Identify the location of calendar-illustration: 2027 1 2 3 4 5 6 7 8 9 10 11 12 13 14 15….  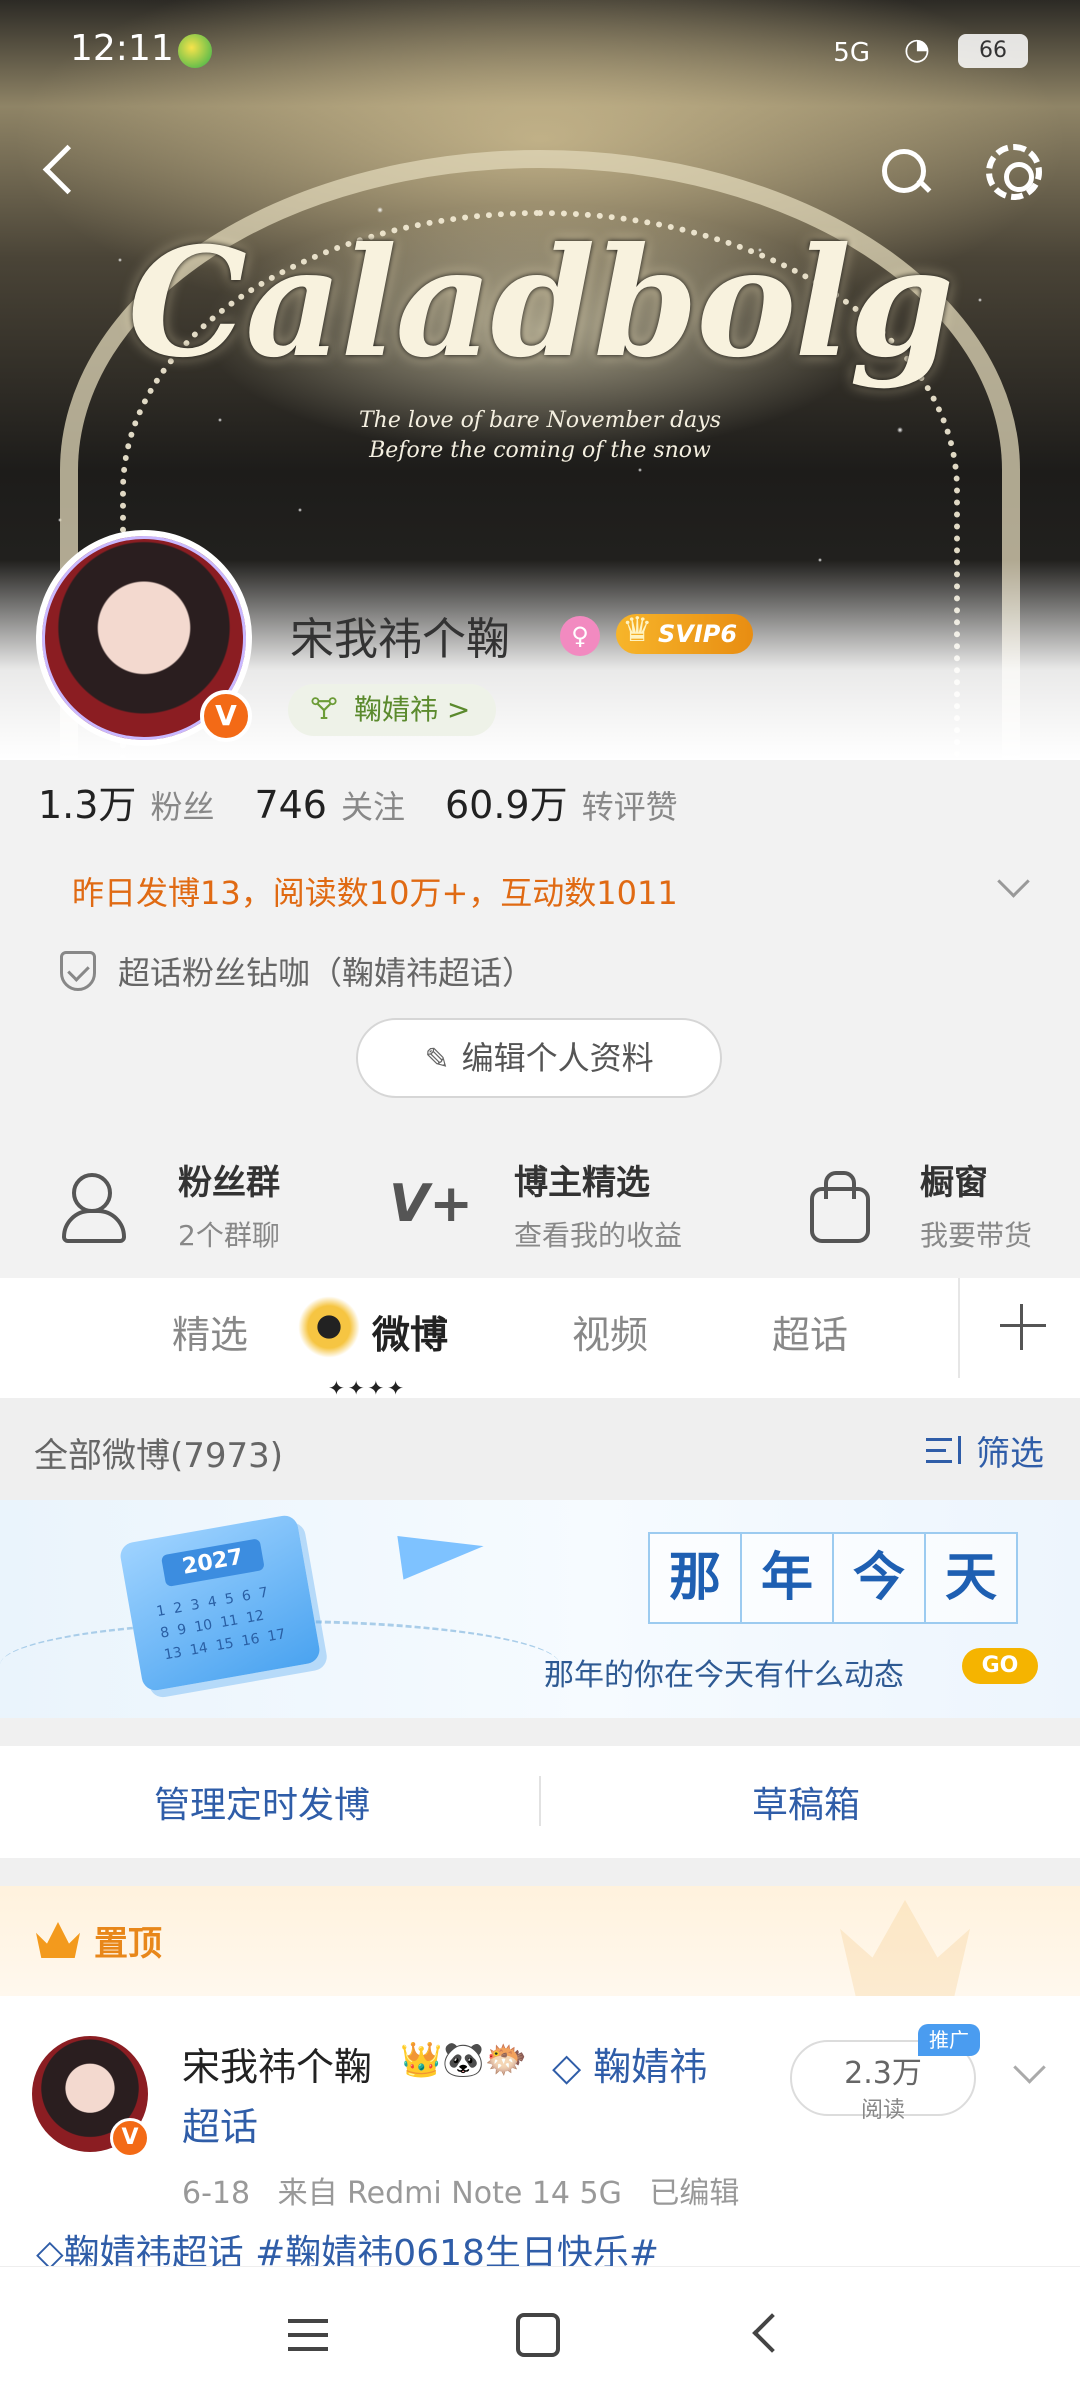
(220, 1603).